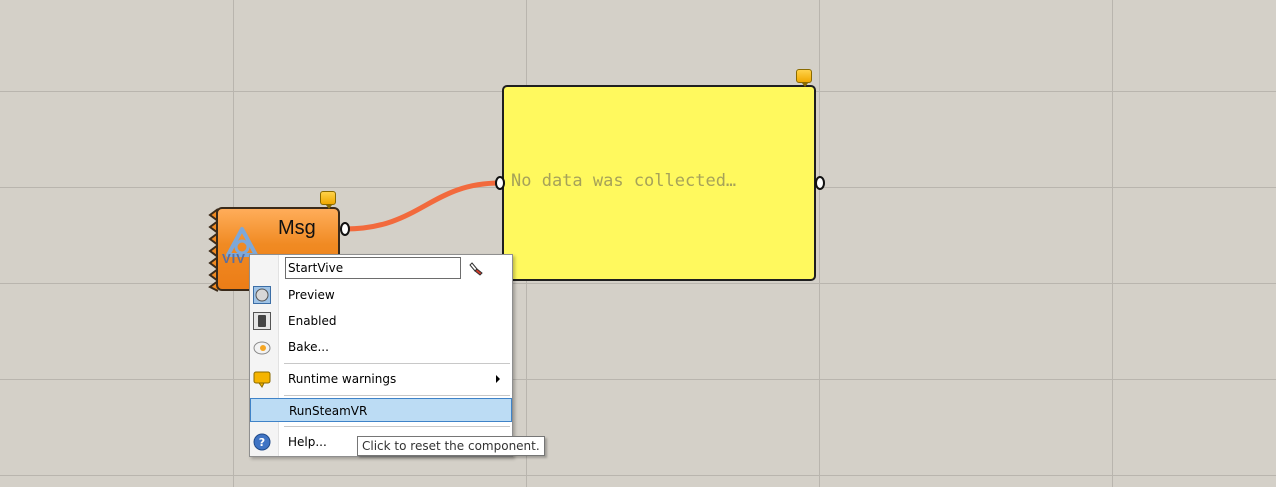  I want to click on bake-icon, so click(262, 348).